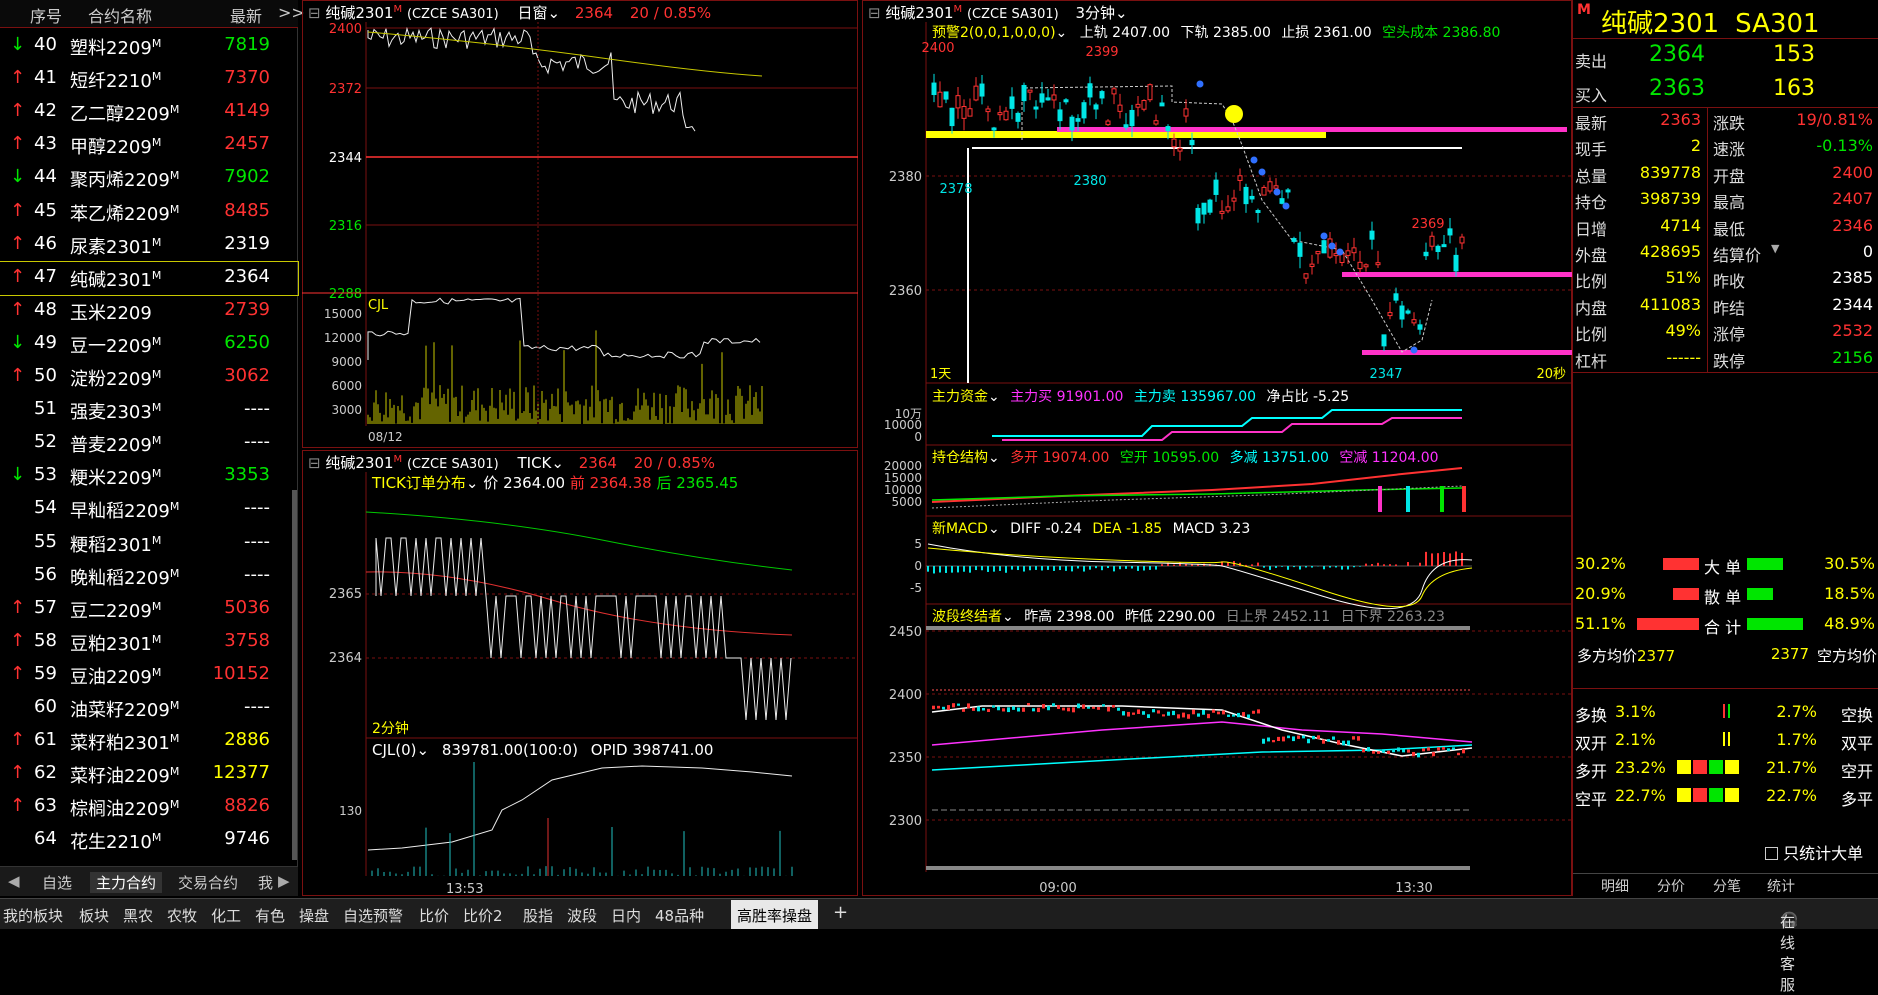 Image resolution: width=1878 pixels, height=995 pixels. Describe the element at coordinates (126, 882) in the screenshot. I see `tab-main-contracts: 主力合约` at that location.